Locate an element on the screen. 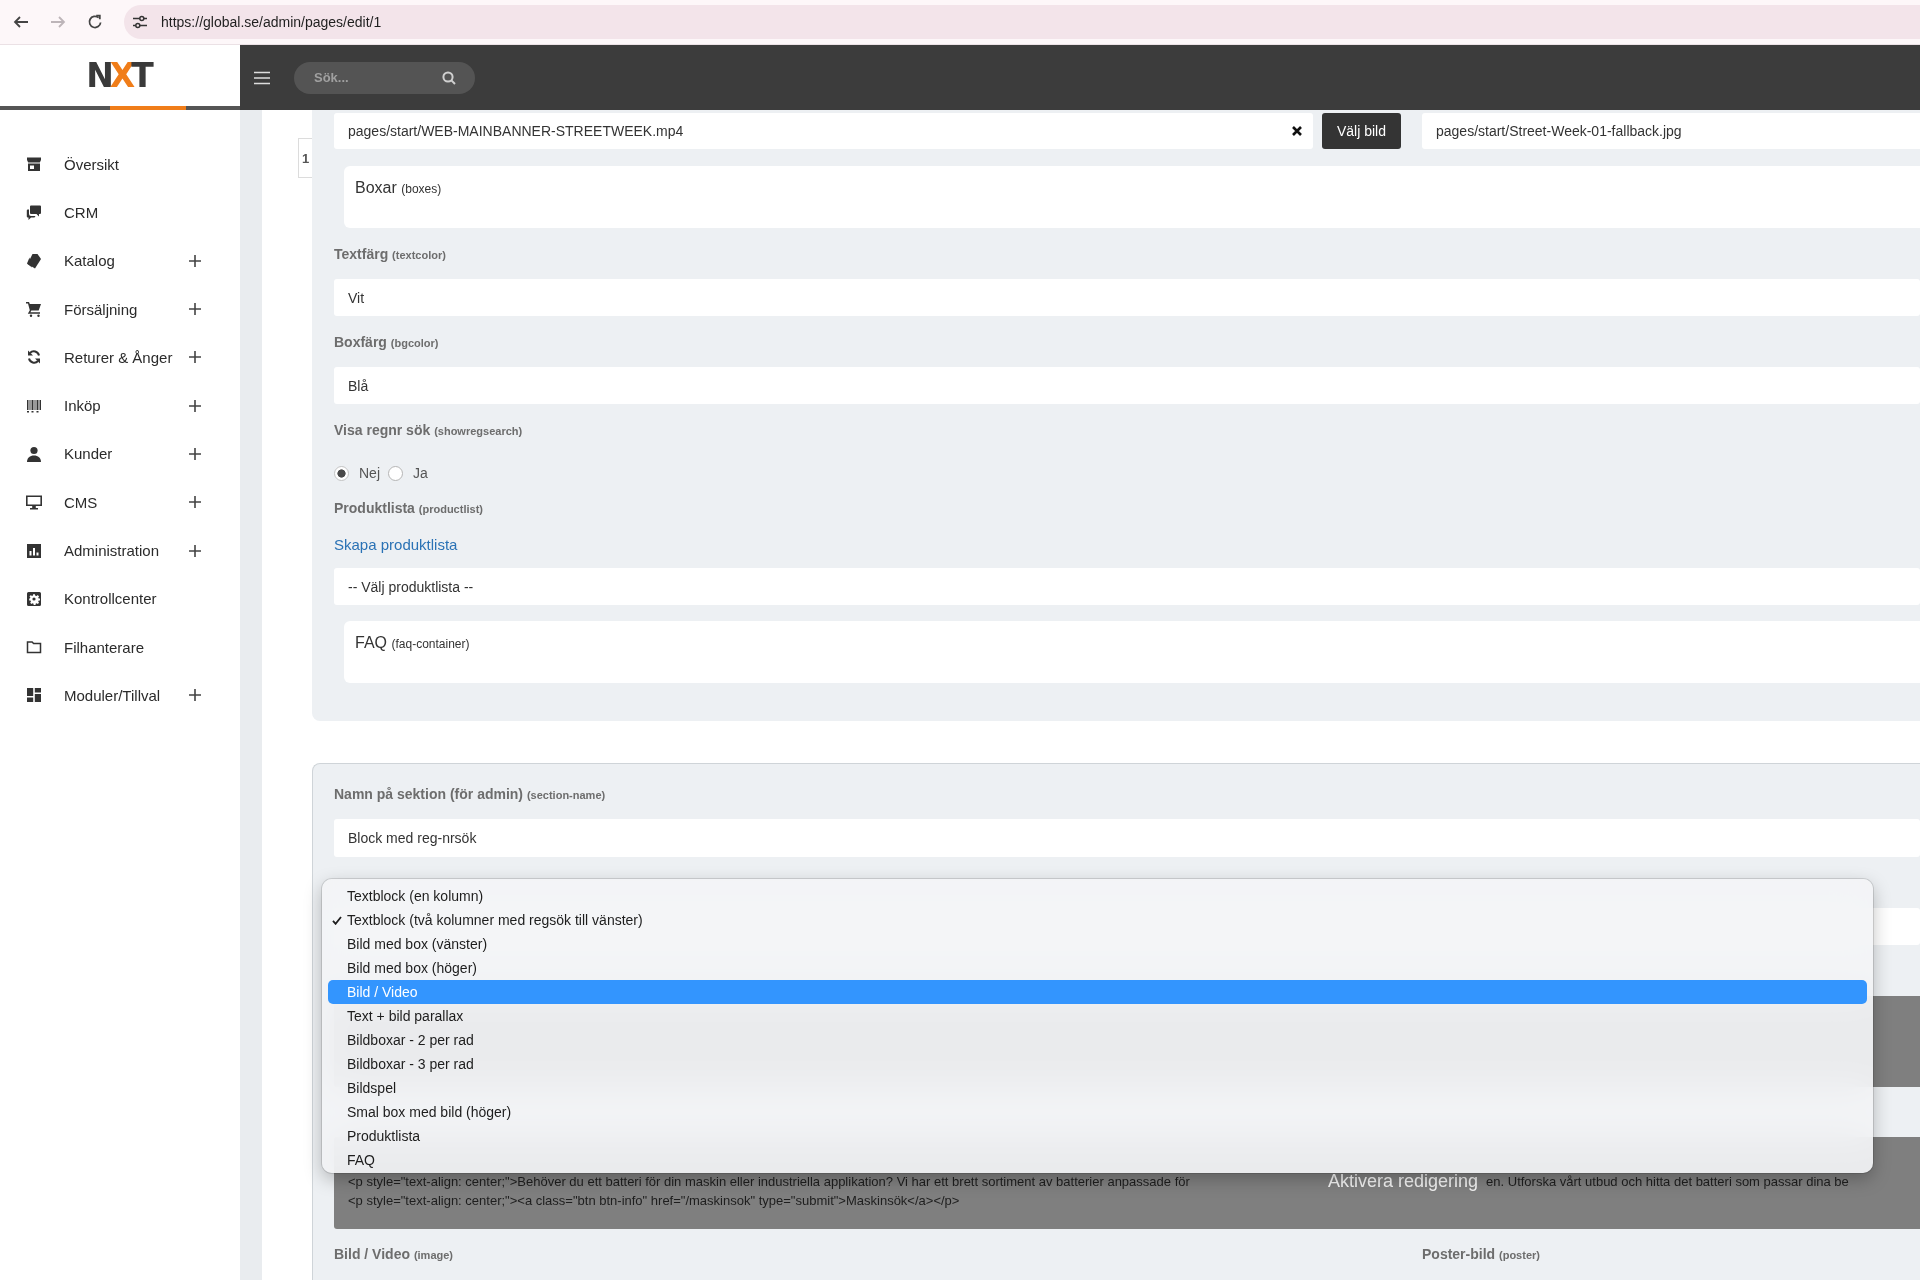 Image resolution: width=1920 pixels, height=1280 pixels. dropdown-option: Bildspel is located at coordinates (1097, 1088).